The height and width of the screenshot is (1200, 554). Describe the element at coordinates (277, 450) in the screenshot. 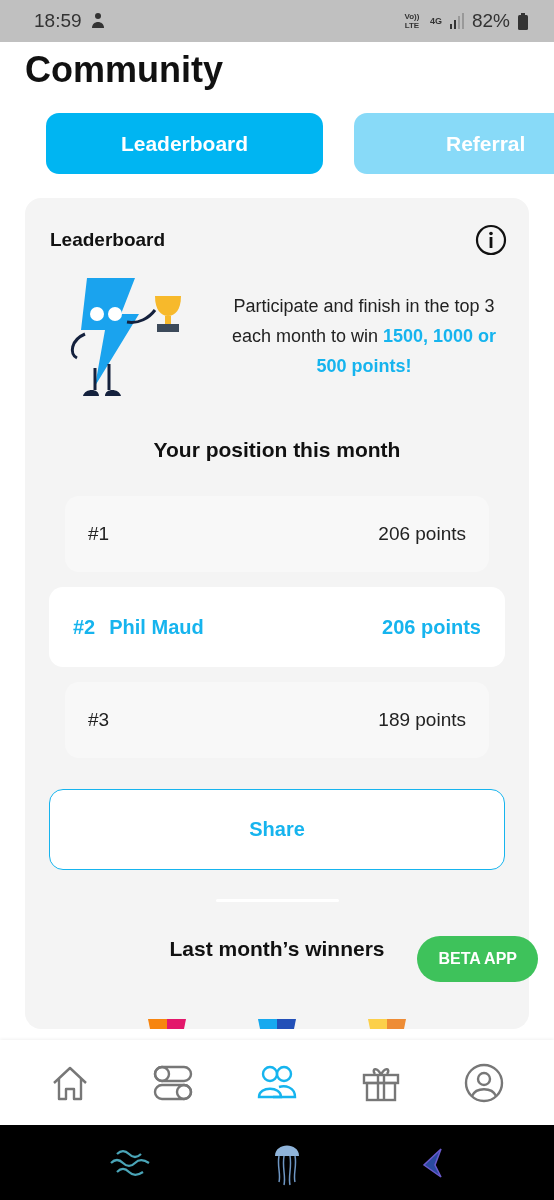

I see `section-heading: Your position this month` at that location.